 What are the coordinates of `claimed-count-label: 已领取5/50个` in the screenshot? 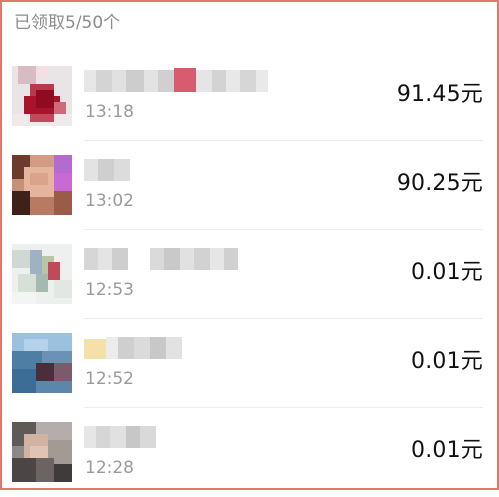 It's located at (67, 23).